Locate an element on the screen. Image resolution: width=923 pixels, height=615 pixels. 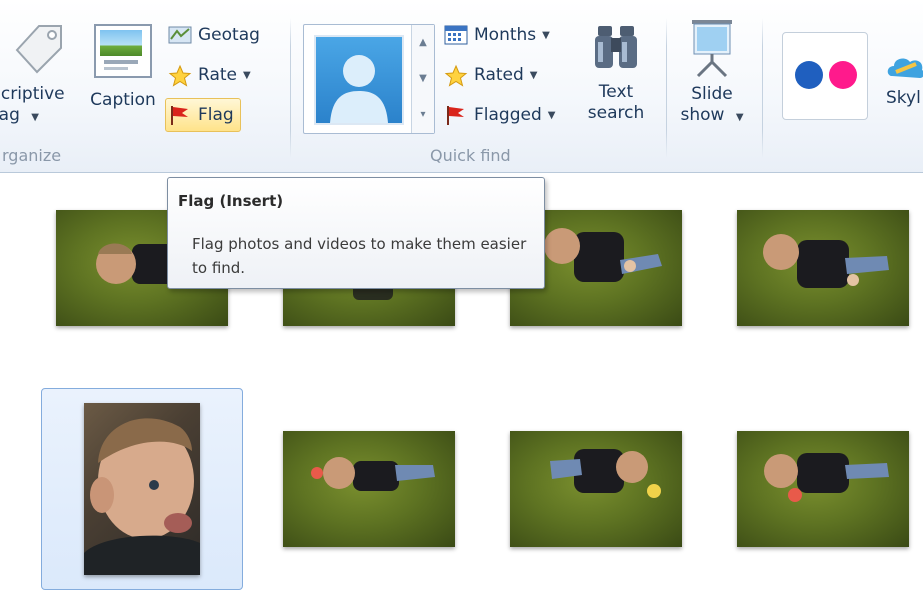
projector-screen-icon is located at coordinates (712, 48).